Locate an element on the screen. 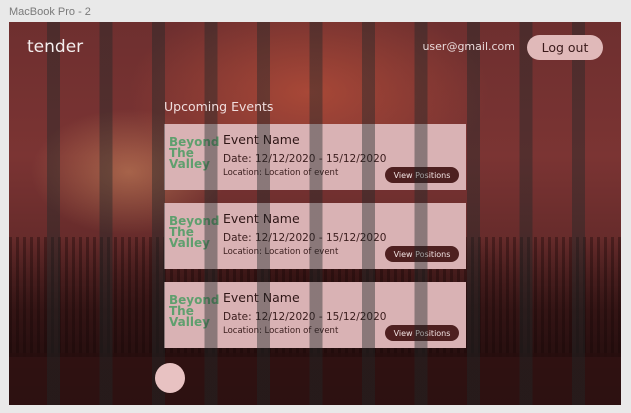  app-logo: tender is located at coordinates (55, 47).